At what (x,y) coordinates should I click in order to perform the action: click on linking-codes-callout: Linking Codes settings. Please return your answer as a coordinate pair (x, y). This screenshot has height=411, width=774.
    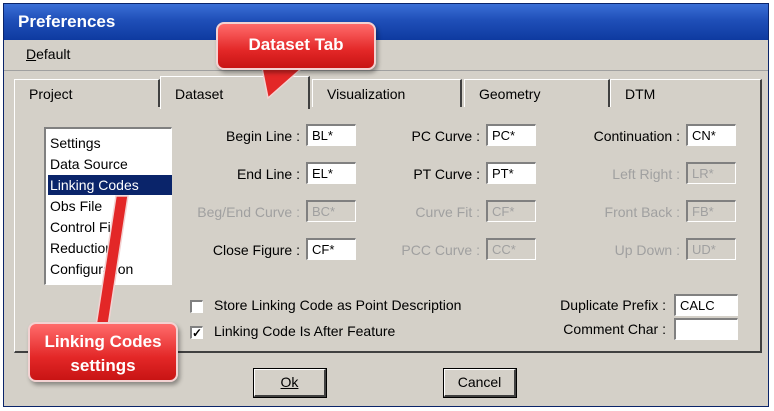
    Looking at the image, I should click on (103, 352).